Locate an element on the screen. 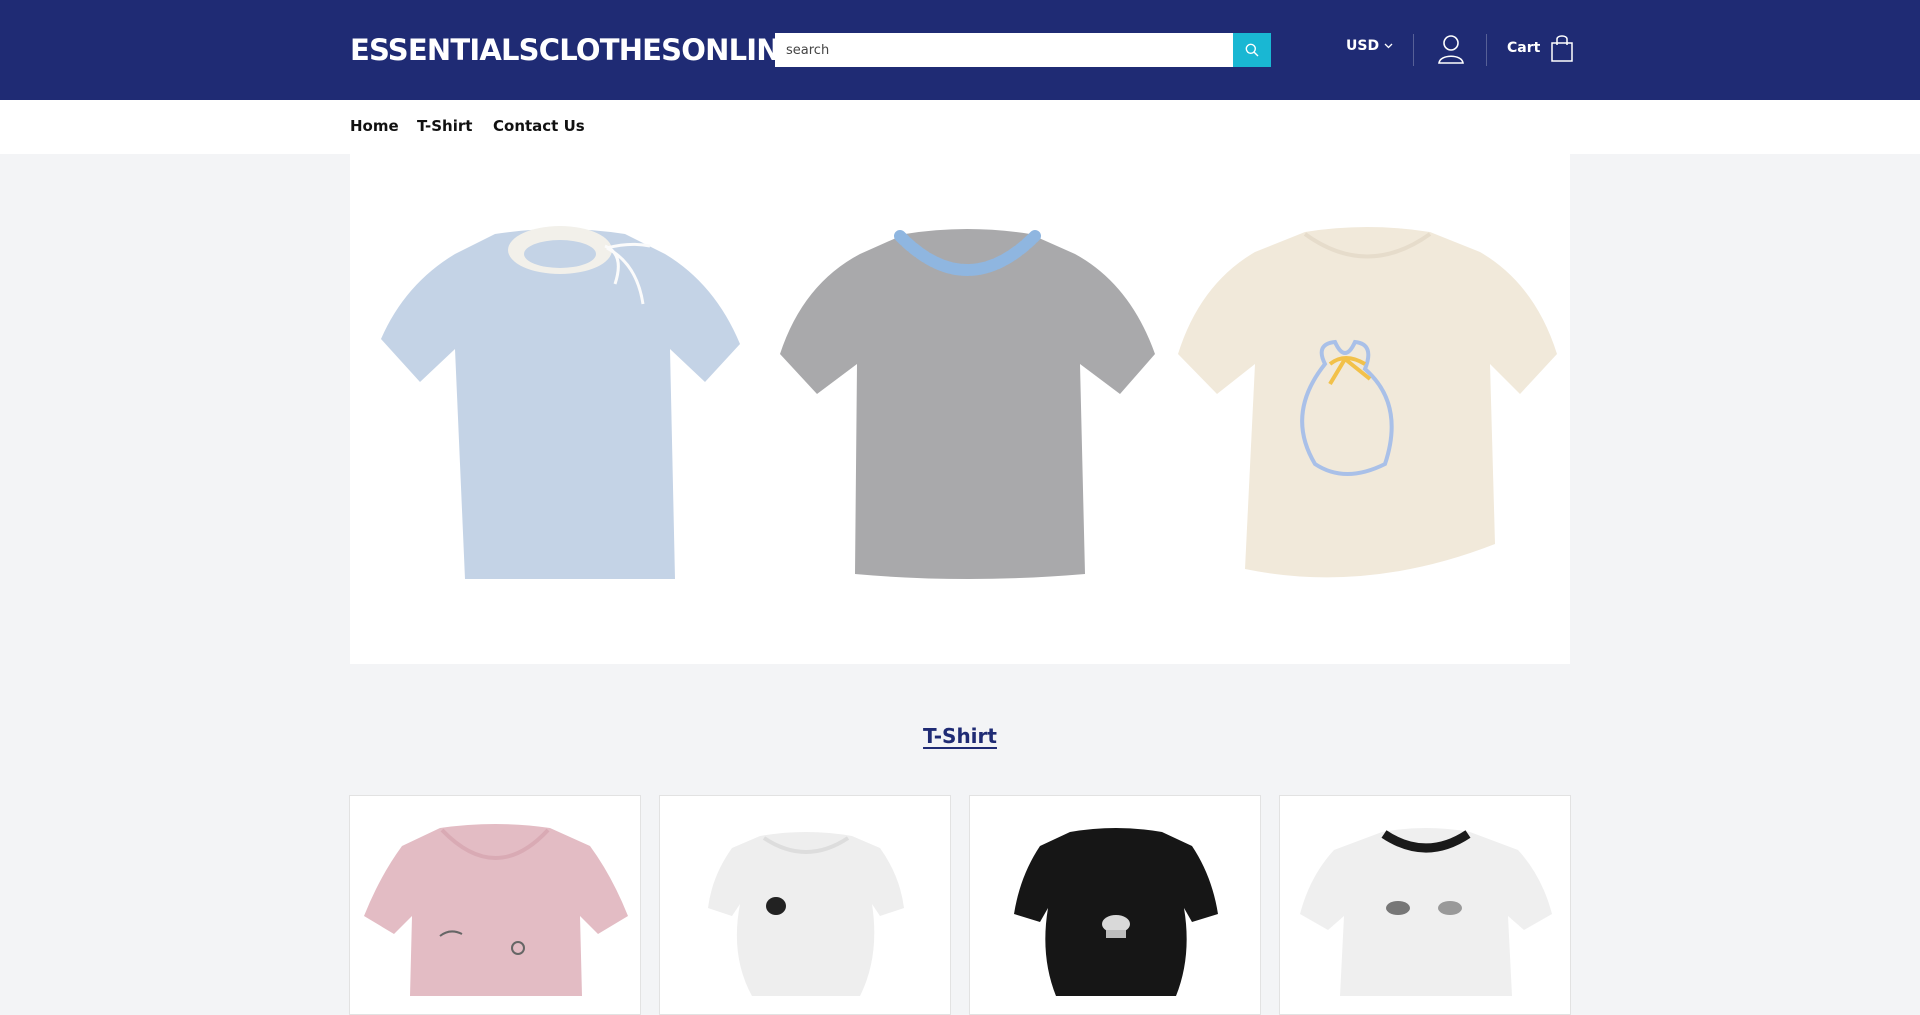  store-logo: ESSENTIALSCLOTHESONLINE is located at coordinates (575, 50).